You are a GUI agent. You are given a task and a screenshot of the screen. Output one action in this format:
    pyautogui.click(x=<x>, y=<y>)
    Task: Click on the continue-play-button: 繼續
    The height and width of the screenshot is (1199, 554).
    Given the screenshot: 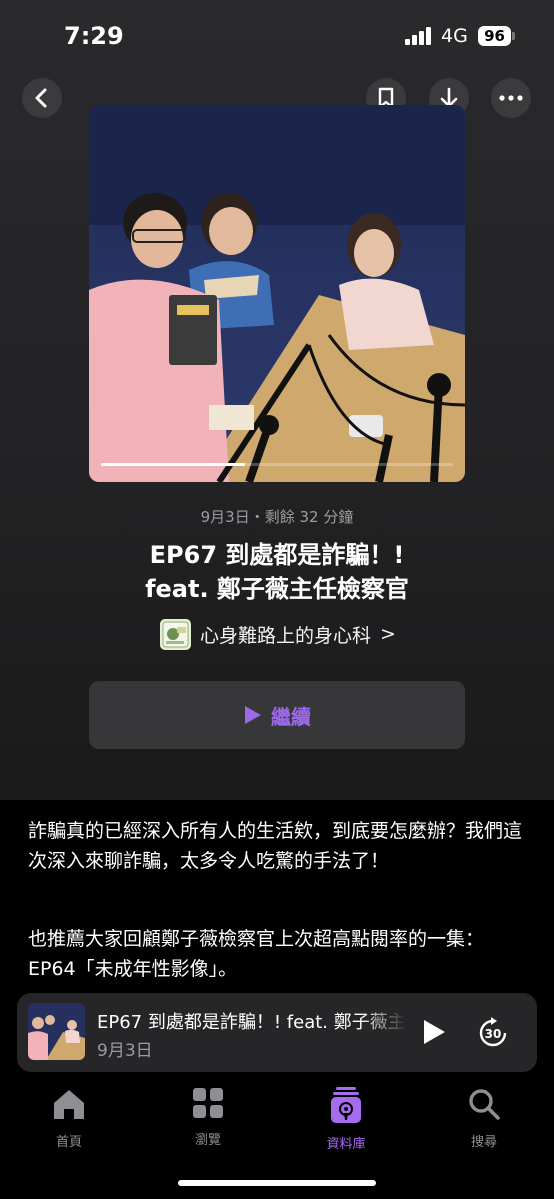 What is the action you would take?
    pyautogui.click(x=277, y=715)
    